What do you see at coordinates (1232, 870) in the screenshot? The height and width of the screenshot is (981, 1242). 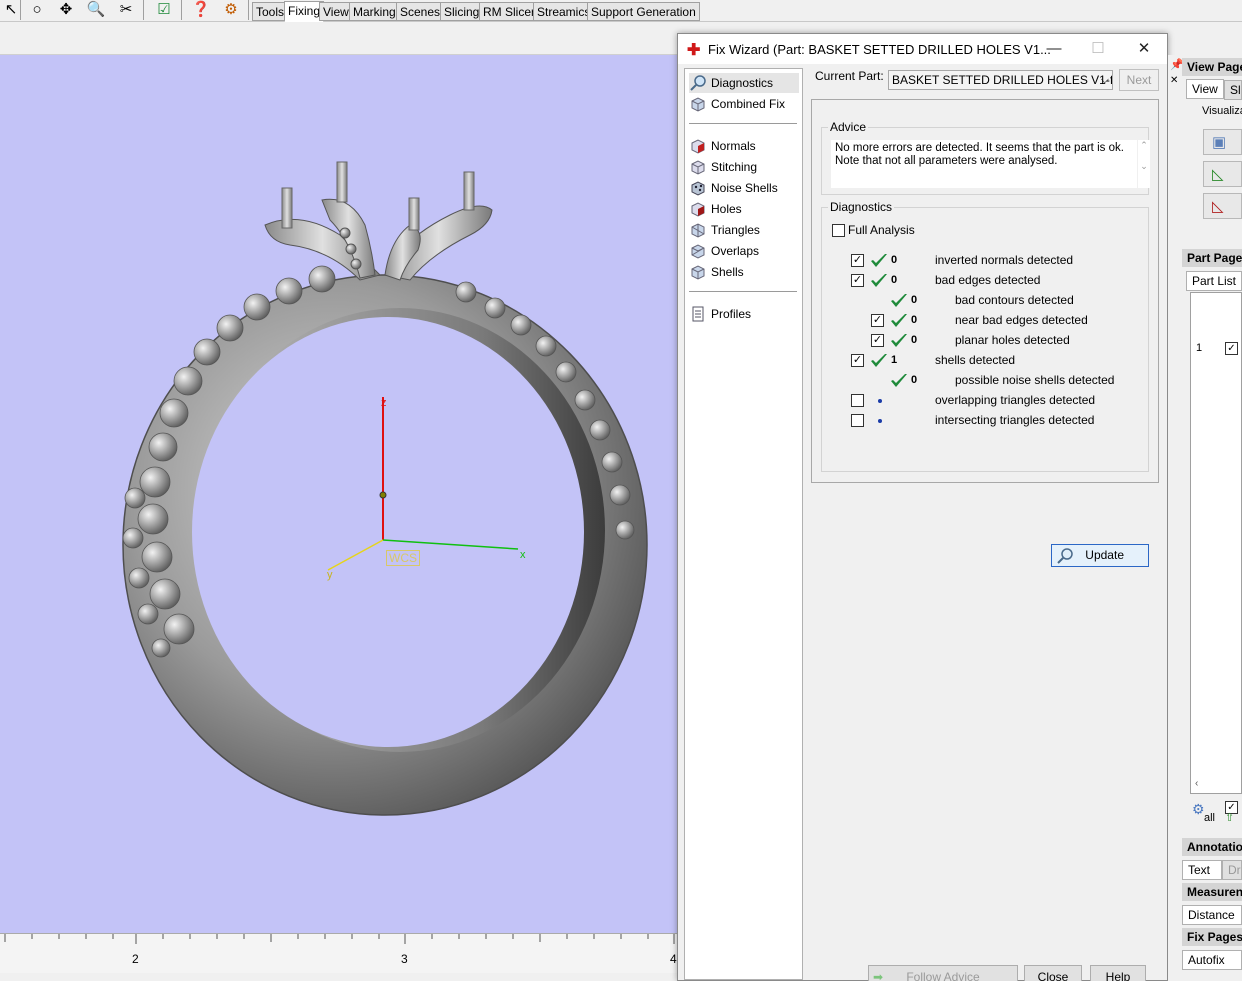 I see `tab-draw: Dra` at bounding box center [1232, 870].